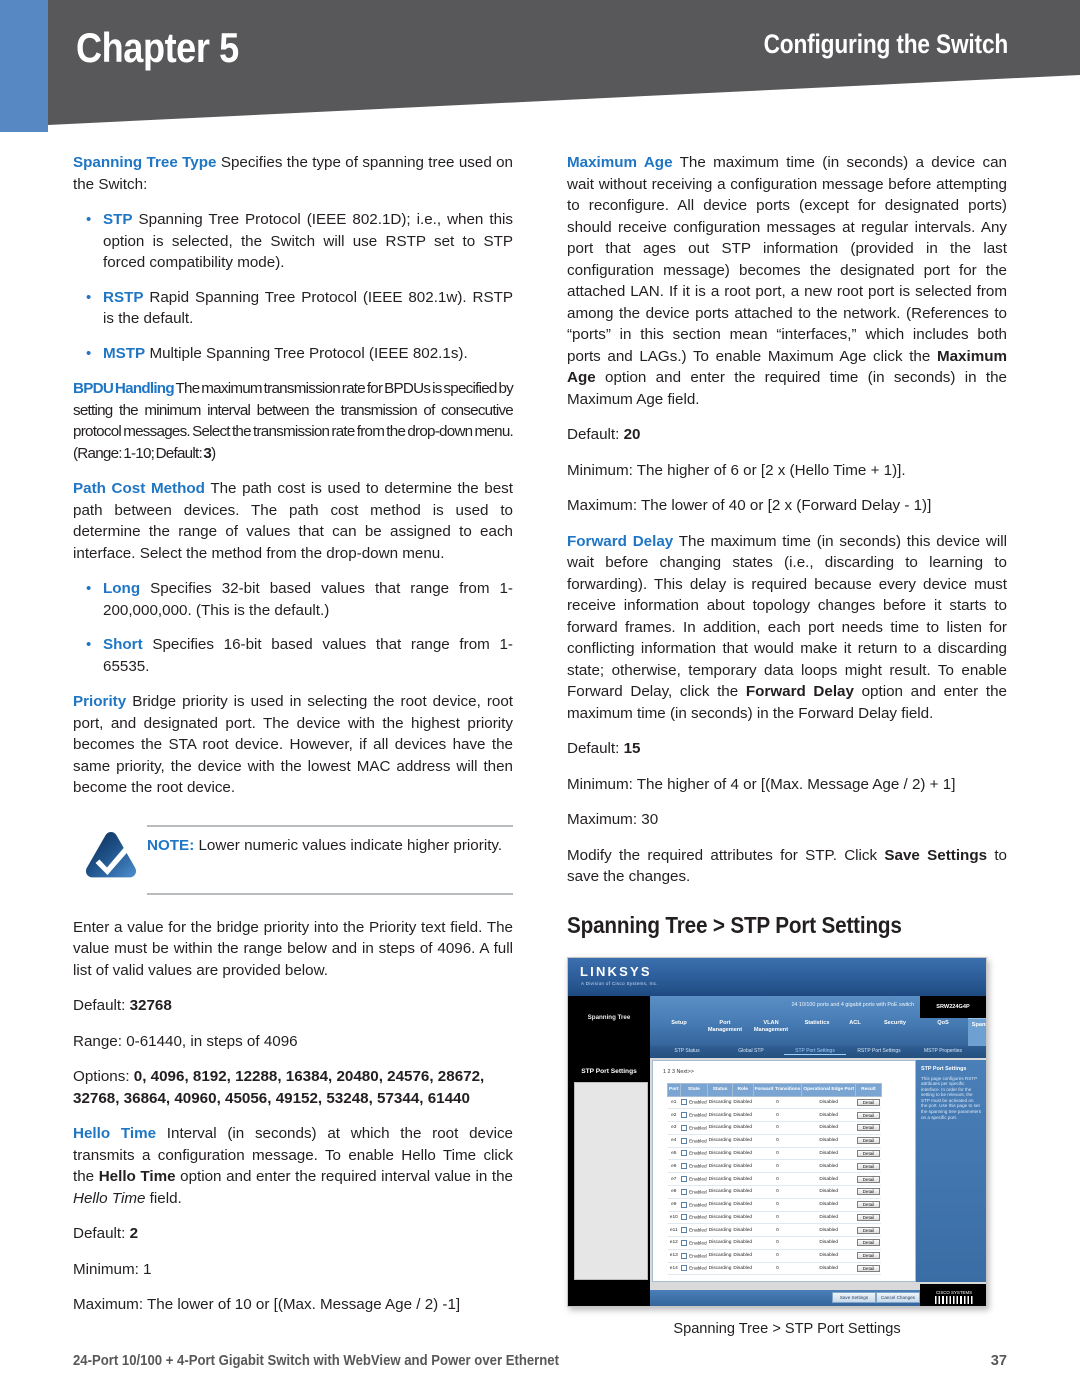 This screenshot has height=1397, width=1080. I want to click on priority-default-line: Default: 32768, so click(293, 1006).